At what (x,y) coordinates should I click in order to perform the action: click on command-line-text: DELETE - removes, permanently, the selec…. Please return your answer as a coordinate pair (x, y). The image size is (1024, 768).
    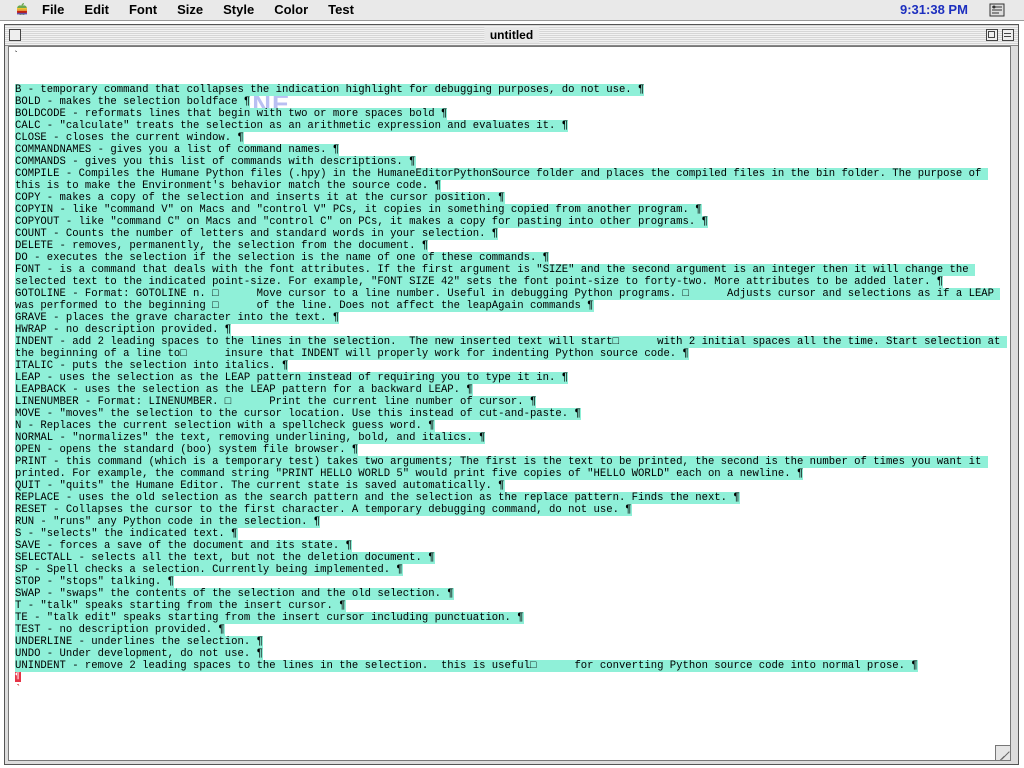
    Looking at the image, I should click on (222, 246).